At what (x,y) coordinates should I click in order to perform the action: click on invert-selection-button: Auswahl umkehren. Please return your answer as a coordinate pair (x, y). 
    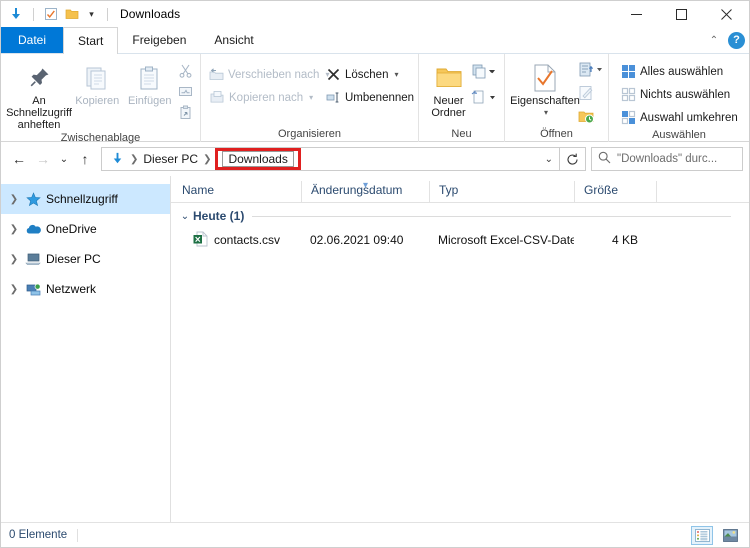
    Looking at the image, I should click on (679, 117).